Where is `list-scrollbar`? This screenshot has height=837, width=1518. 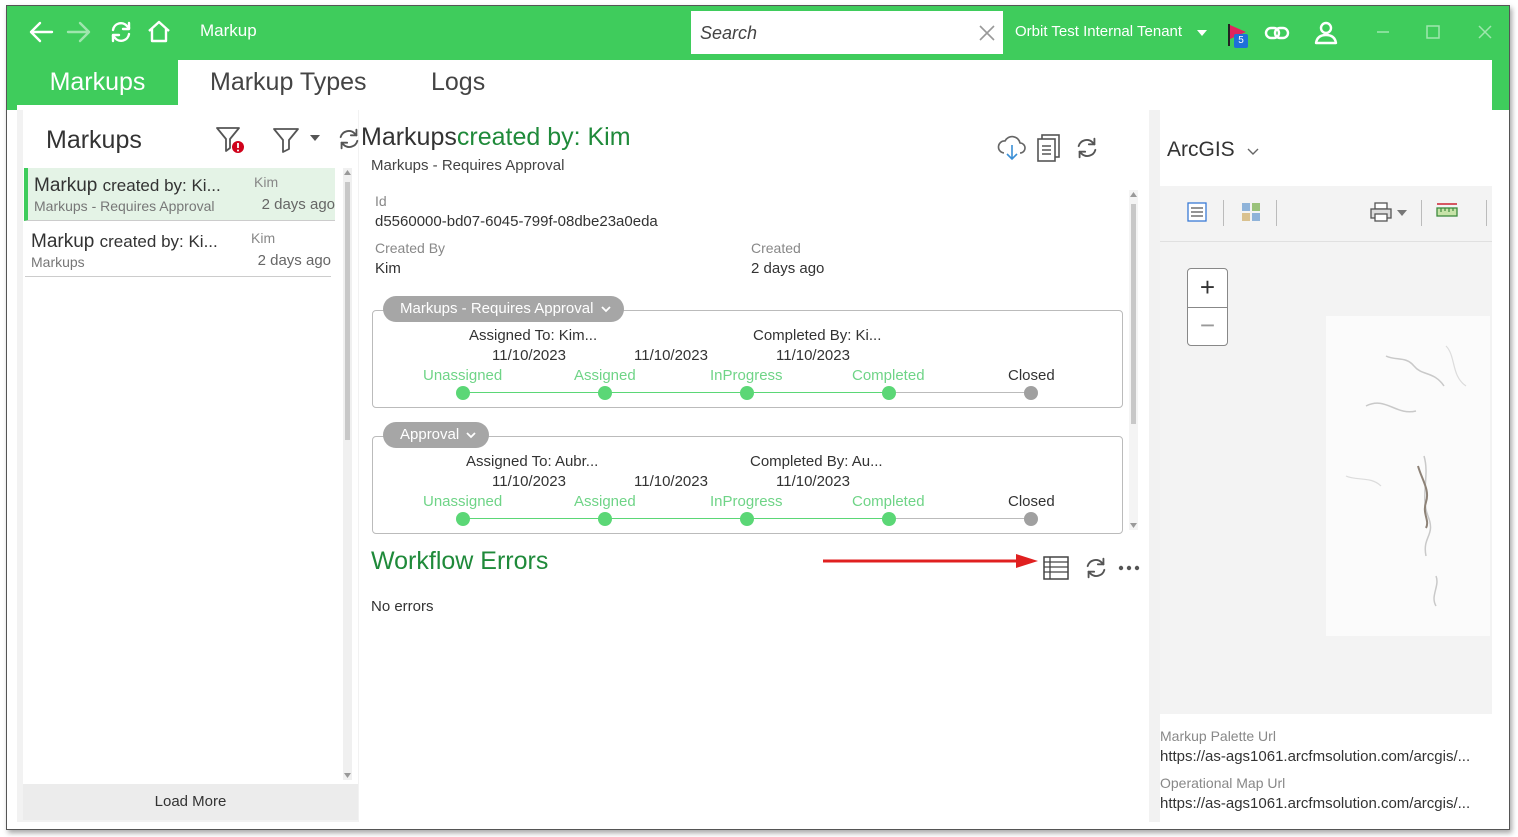
list-scrollbar is located at coordinates (347, 474).